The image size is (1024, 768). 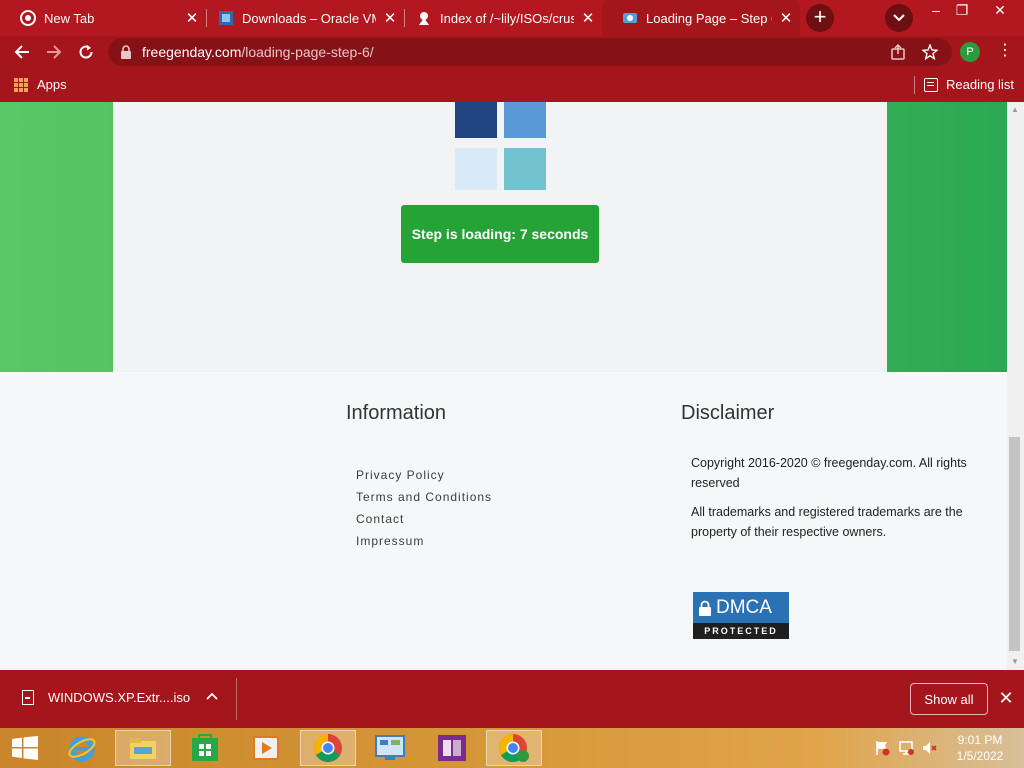 I want to click on bookmark-separator, so click(x=914, y=85).